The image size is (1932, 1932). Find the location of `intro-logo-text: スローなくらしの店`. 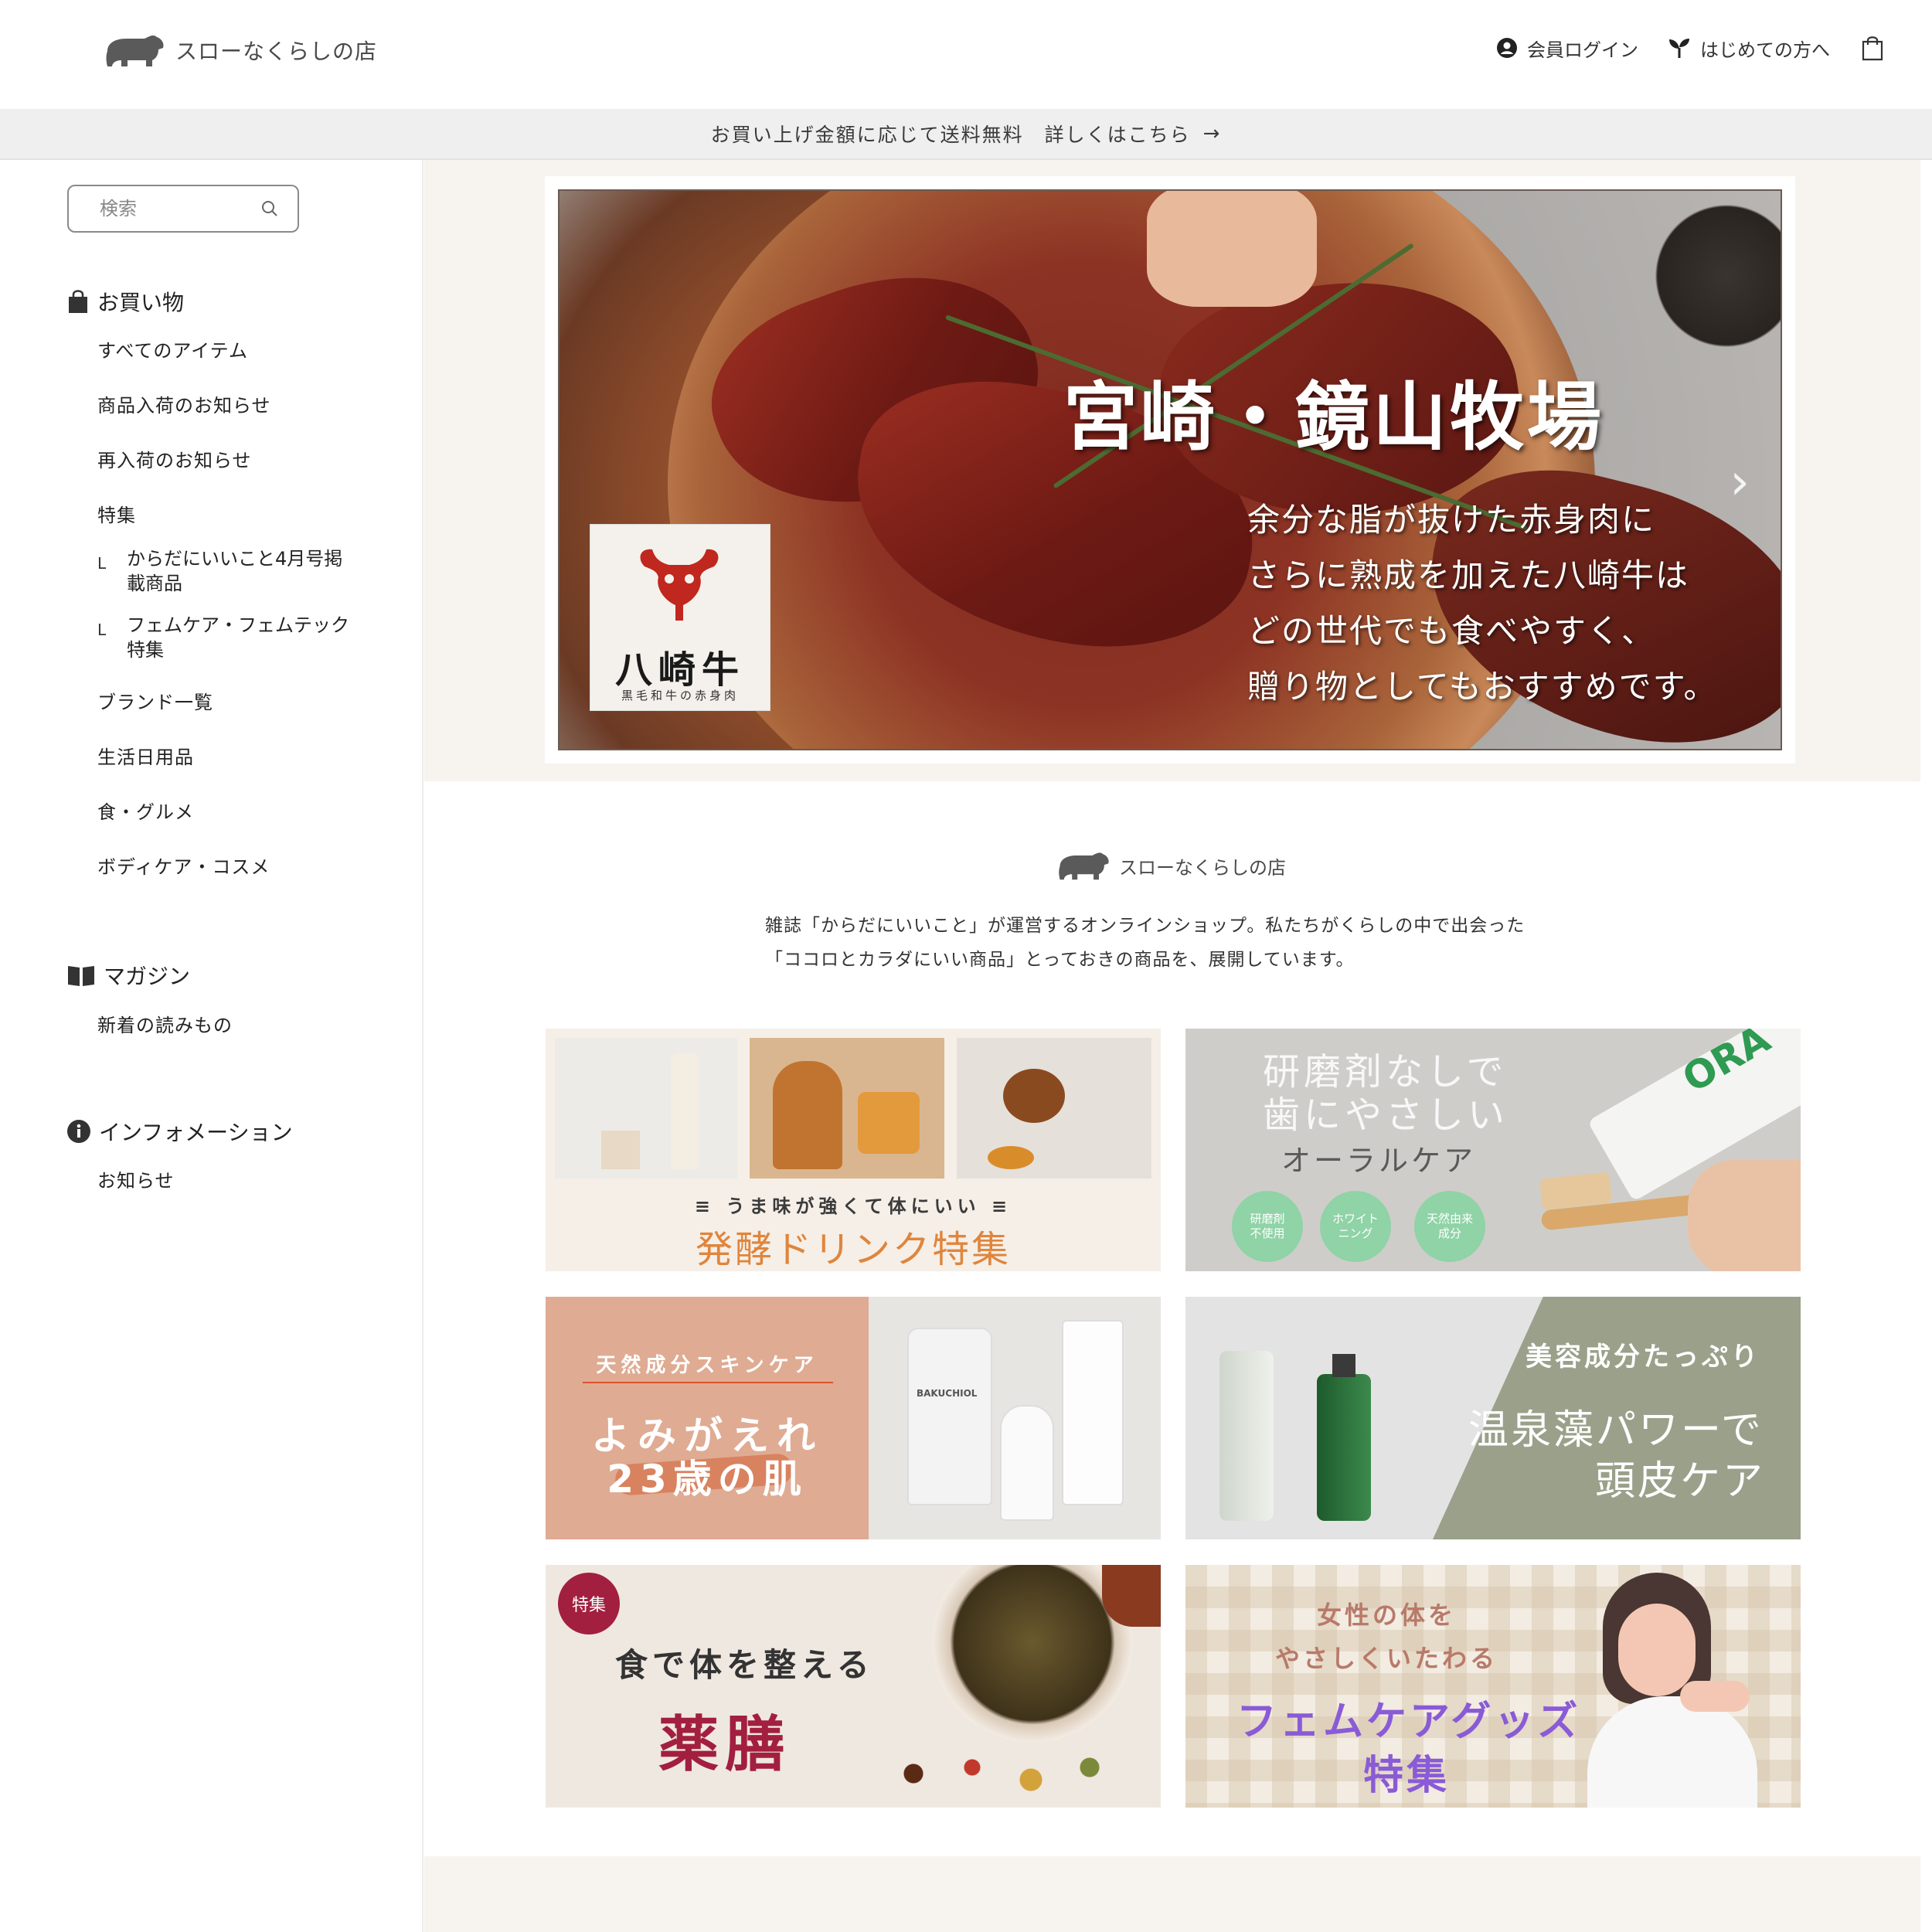

intro-logo-text: スローなくらしの店 is located at coordinates (1203, 868).